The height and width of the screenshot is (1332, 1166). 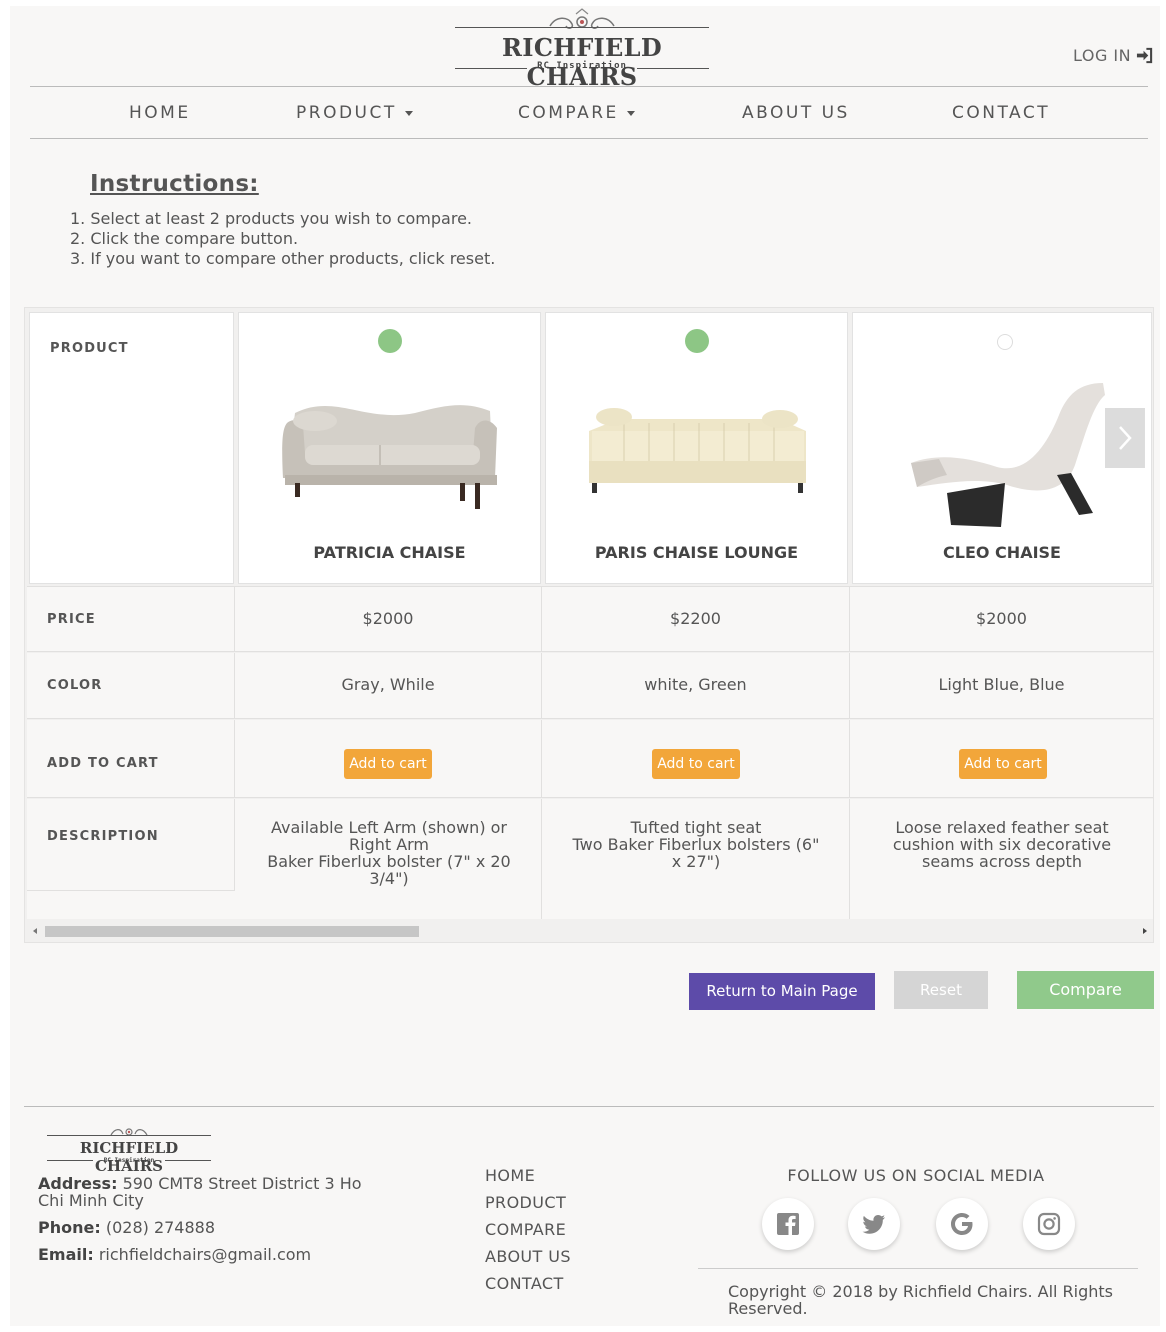 I want to click on footer-logo: RICHFIELD CHAIRS RC Inspiration, so click(x=129, y=1148).